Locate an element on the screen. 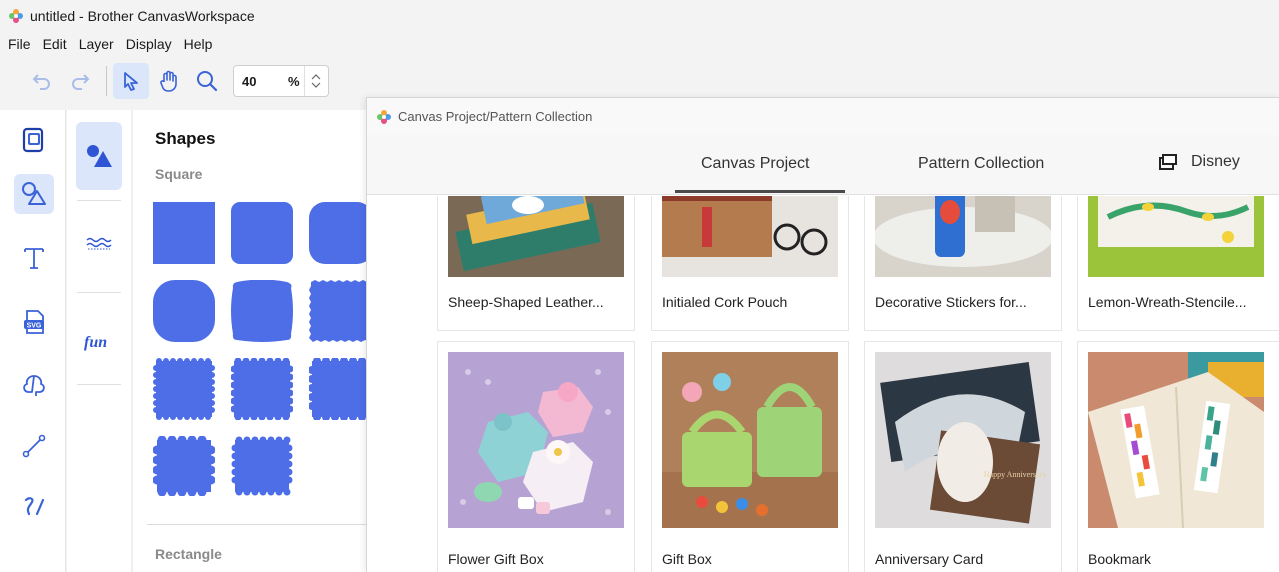 The height and width of the screenshot is (572, 1279). left-tool-rail: SVG is located at coordinates (33, 341).